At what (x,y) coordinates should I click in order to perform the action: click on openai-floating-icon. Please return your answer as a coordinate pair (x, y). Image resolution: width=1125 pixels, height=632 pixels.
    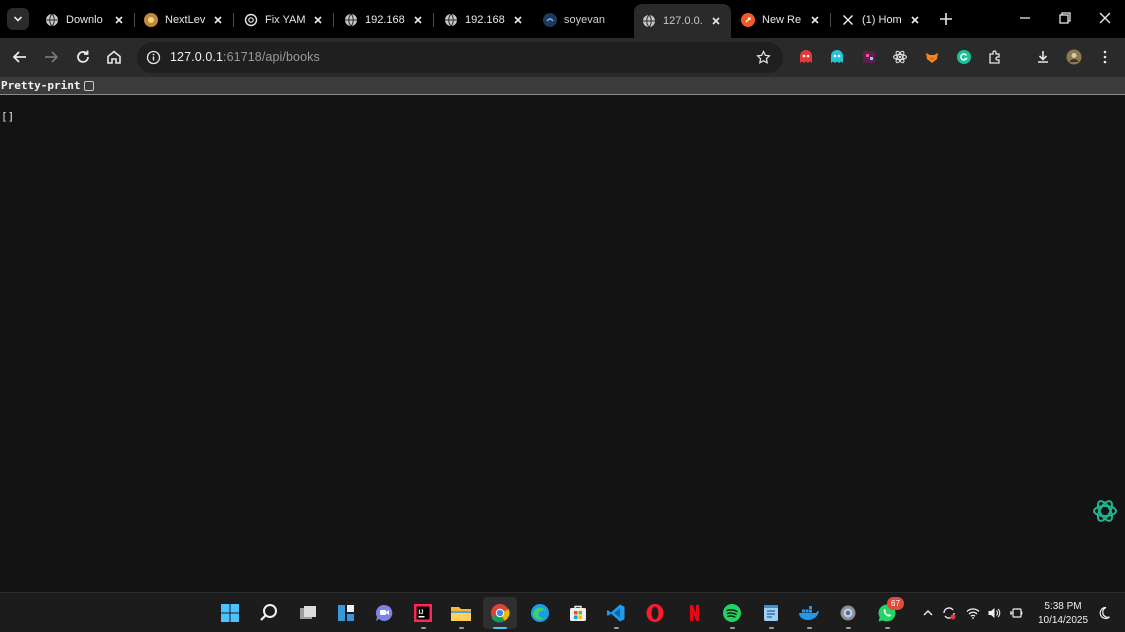
    Looking at the image, I should click on (1105, 511).